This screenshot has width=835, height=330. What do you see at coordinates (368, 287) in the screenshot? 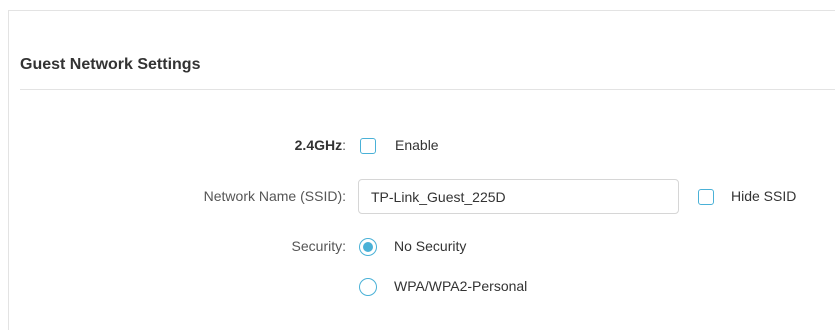
I see `security-radio-wpa` at bounding box center [368, 287].